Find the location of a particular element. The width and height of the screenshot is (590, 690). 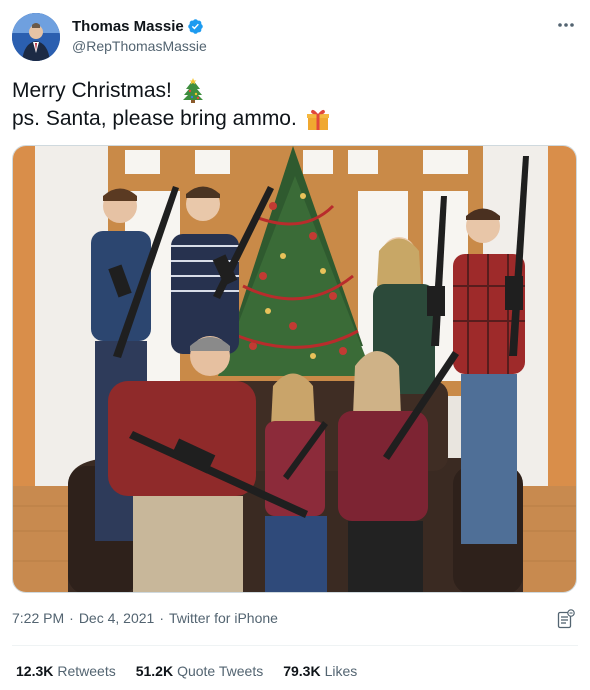

avatar-photo-icon is located at coordinates (36, 37).